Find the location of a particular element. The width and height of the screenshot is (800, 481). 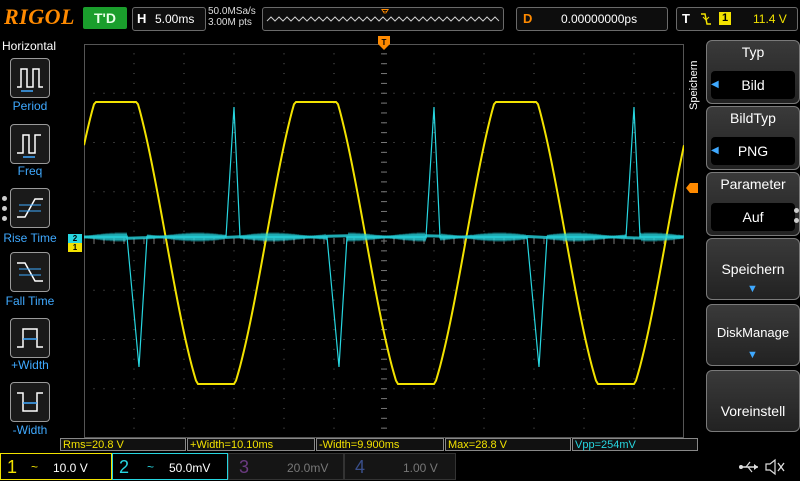

measurement-vpp: Vpp=254mV is located at coordinates (635, 444).